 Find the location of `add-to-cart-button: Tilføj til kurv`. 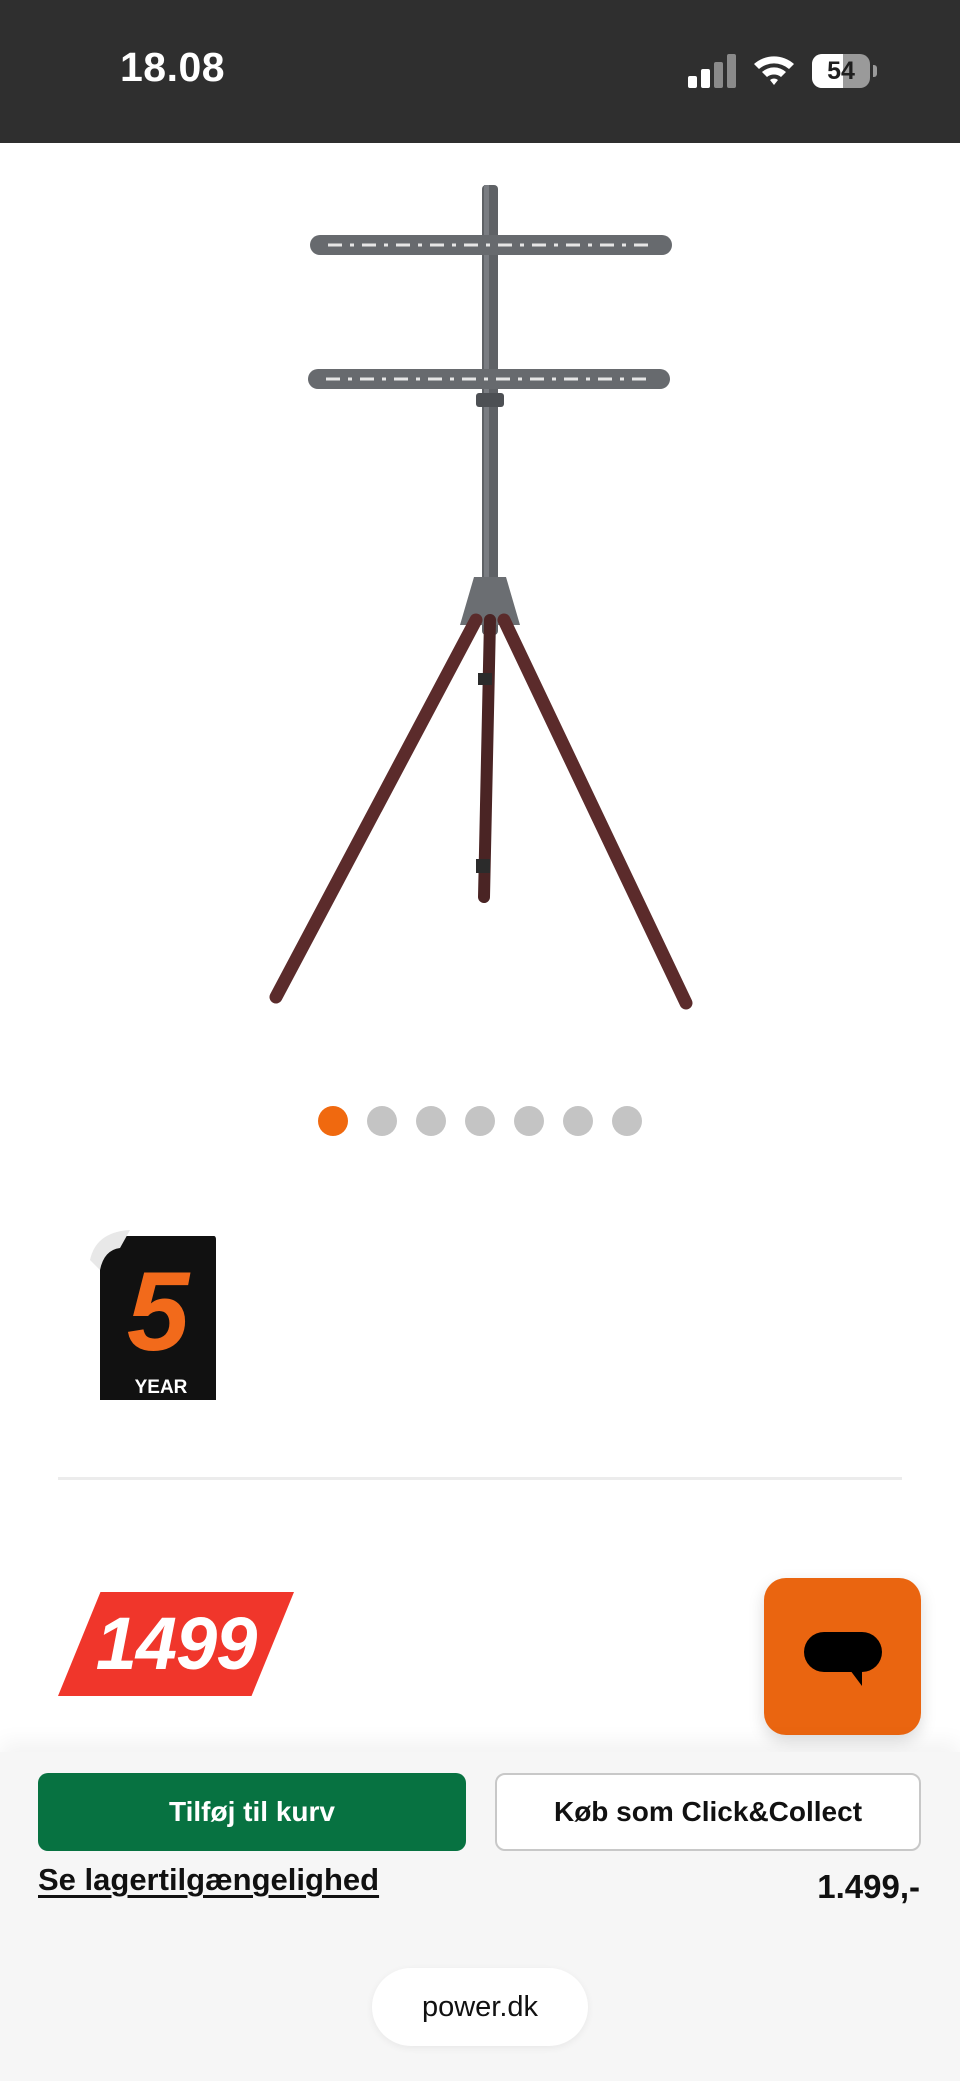

add-to-cart-button: Tilføj til kurv is located at coordinates (252, 1812).